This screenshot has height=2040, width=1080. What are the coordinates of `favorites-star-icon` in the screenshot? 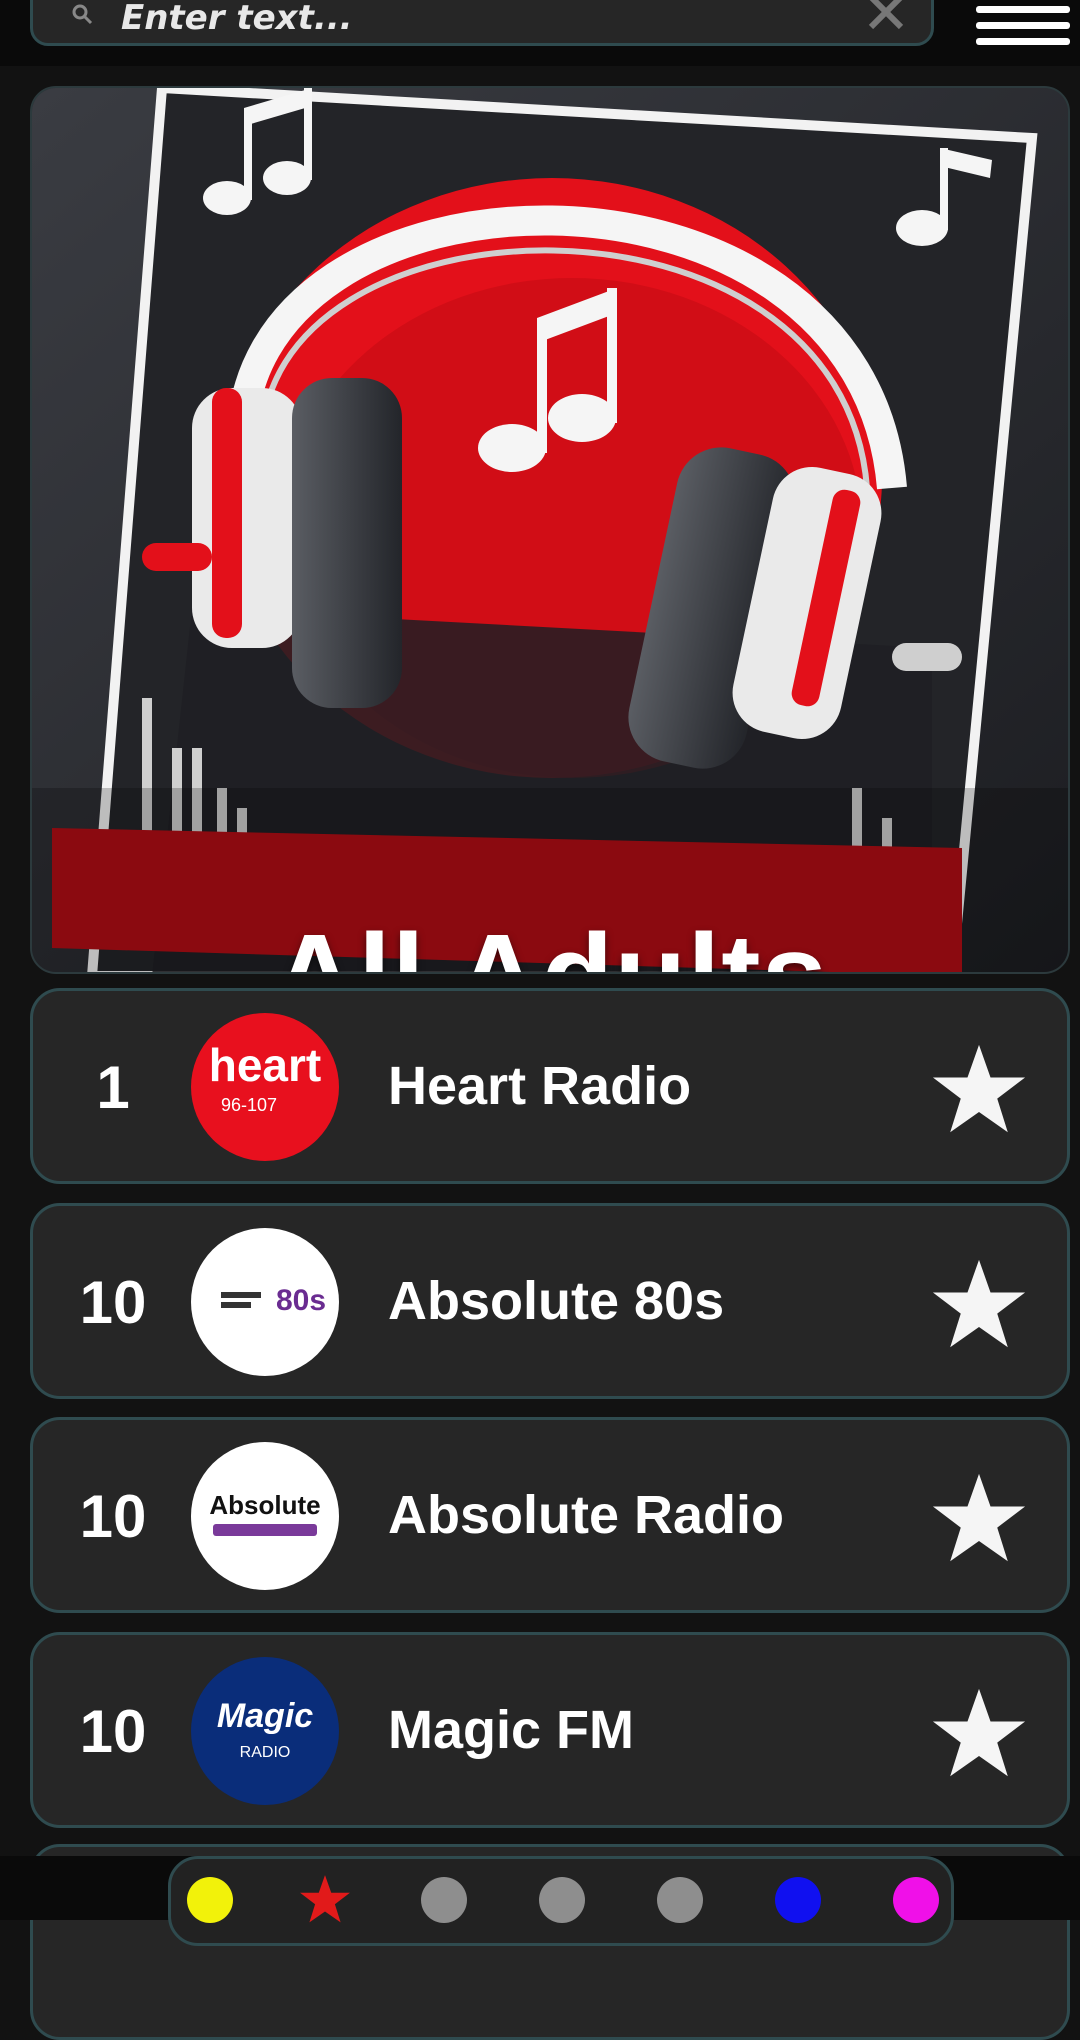 It's located at (325, 1899).